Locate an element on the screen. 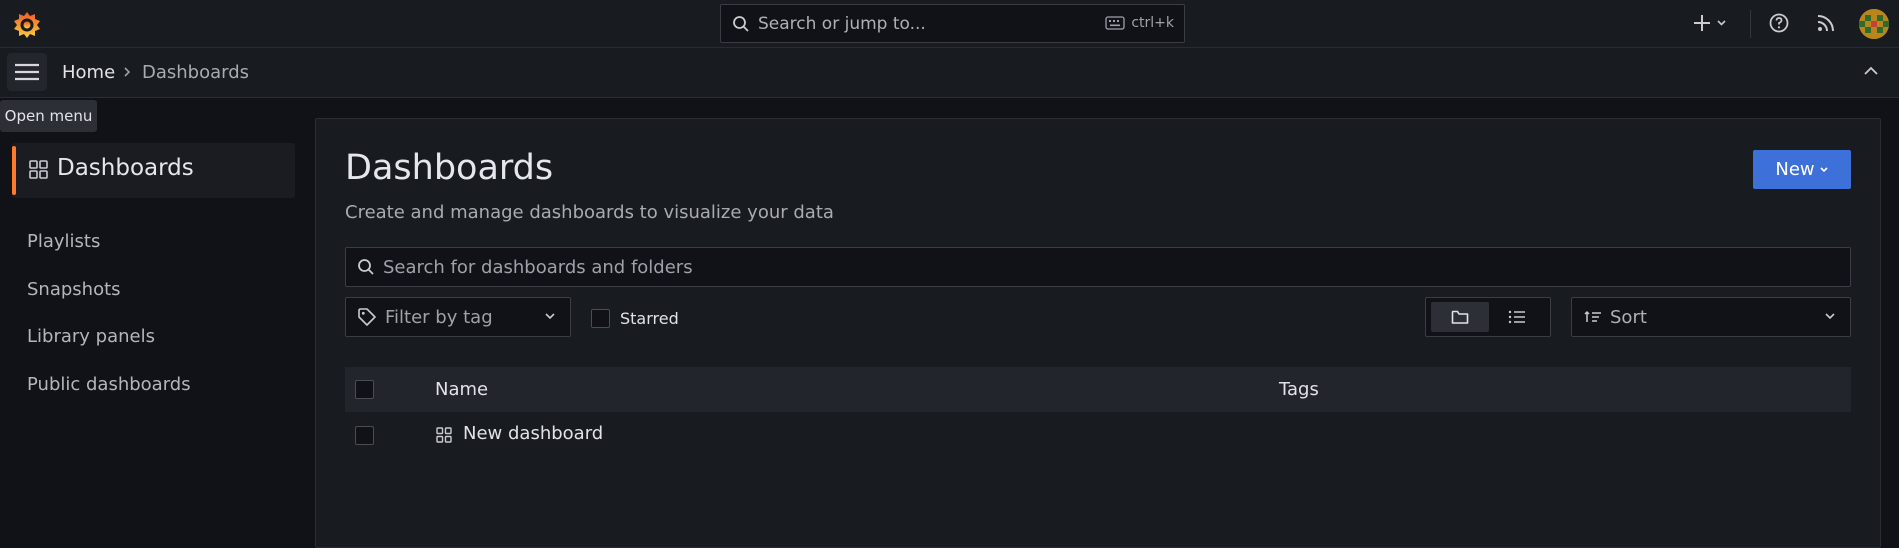 This screenshot has height=548, width=1899. select-all-checkbox is located at coordinates (364, 389).